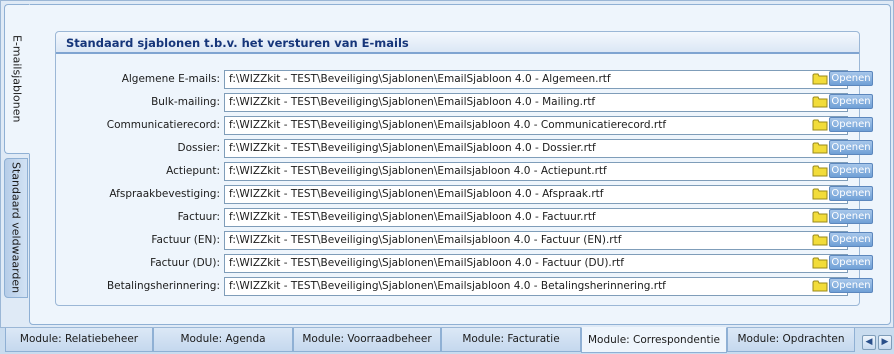 The height and width of the screenshot is (354, 894). Describe the element at coordinates (163, 125) in the screenshot. I see `template-row-label: Communicatierecord:` at that location.